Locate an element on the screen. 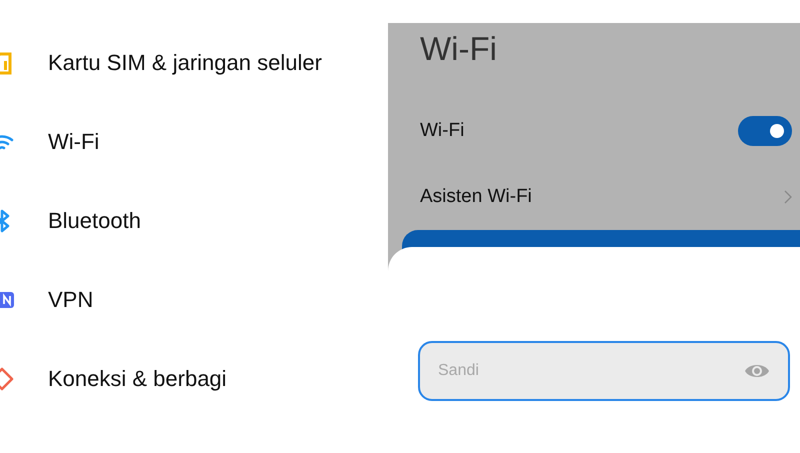 This screenshot has width=800, height=453. setting-label: Asisten Wi-Fi is located at coordinates (476, 196).